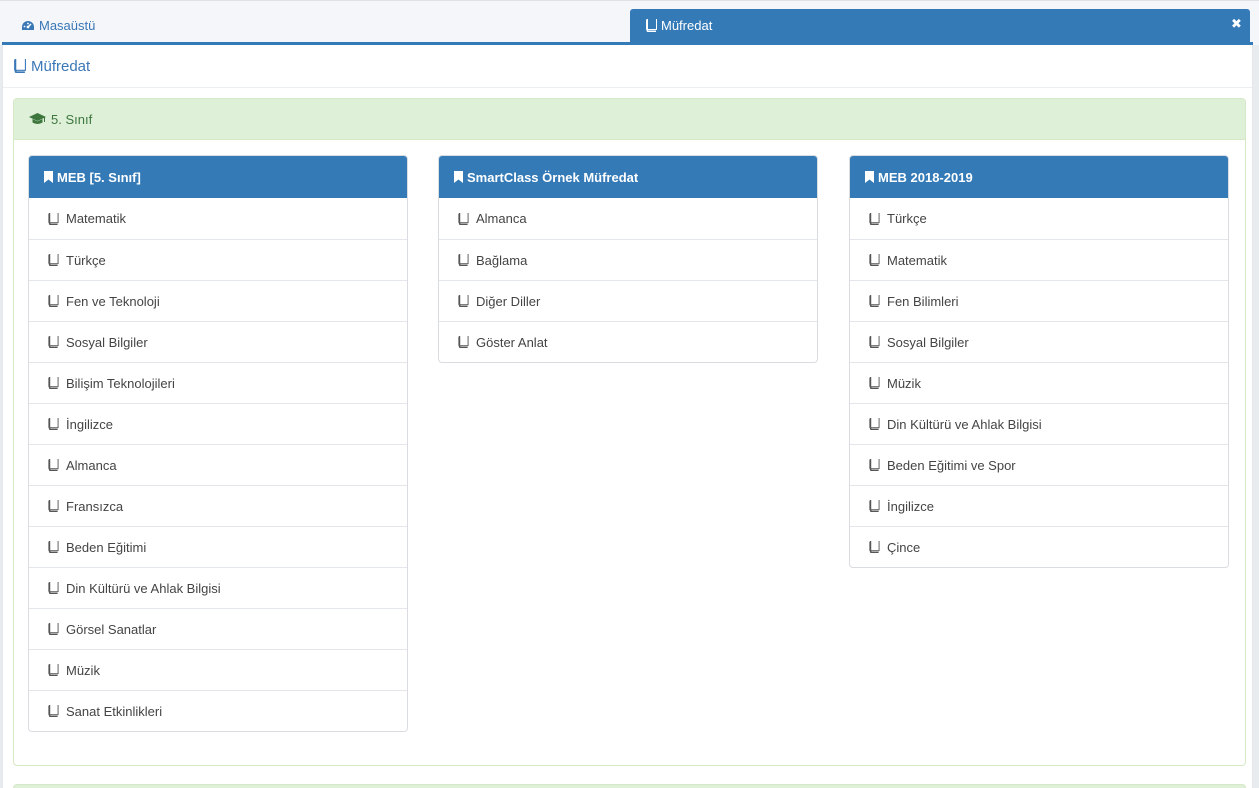 The image size is (1259, 788). What do you see at coordinates (67, 25) in the screenshot?
I see `tab-label: Masaüstü` at bounding box center [67, 25].